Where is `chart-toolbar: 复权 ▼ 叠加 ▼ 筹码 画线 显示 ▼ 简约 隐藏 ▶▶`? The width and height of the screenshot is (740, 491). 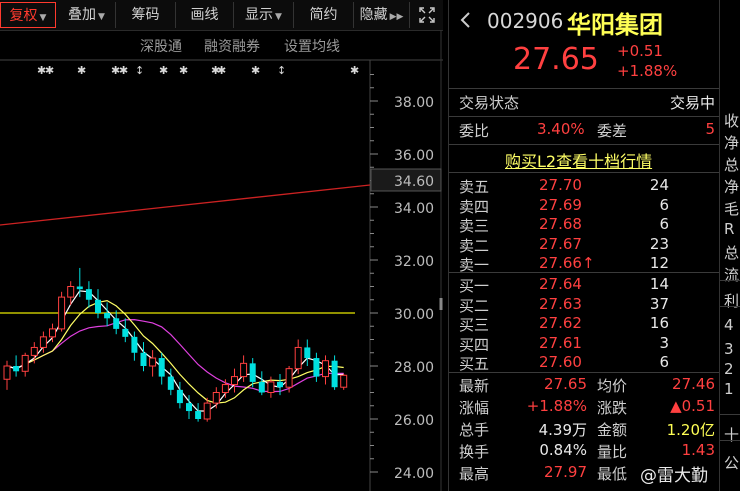 chart-toolbar: 复权 ▼ 叠加 ▼ 筹码 画线 显示 ▼ 简约 隐藏 ▶▶ is located at coordinates (221, 15).